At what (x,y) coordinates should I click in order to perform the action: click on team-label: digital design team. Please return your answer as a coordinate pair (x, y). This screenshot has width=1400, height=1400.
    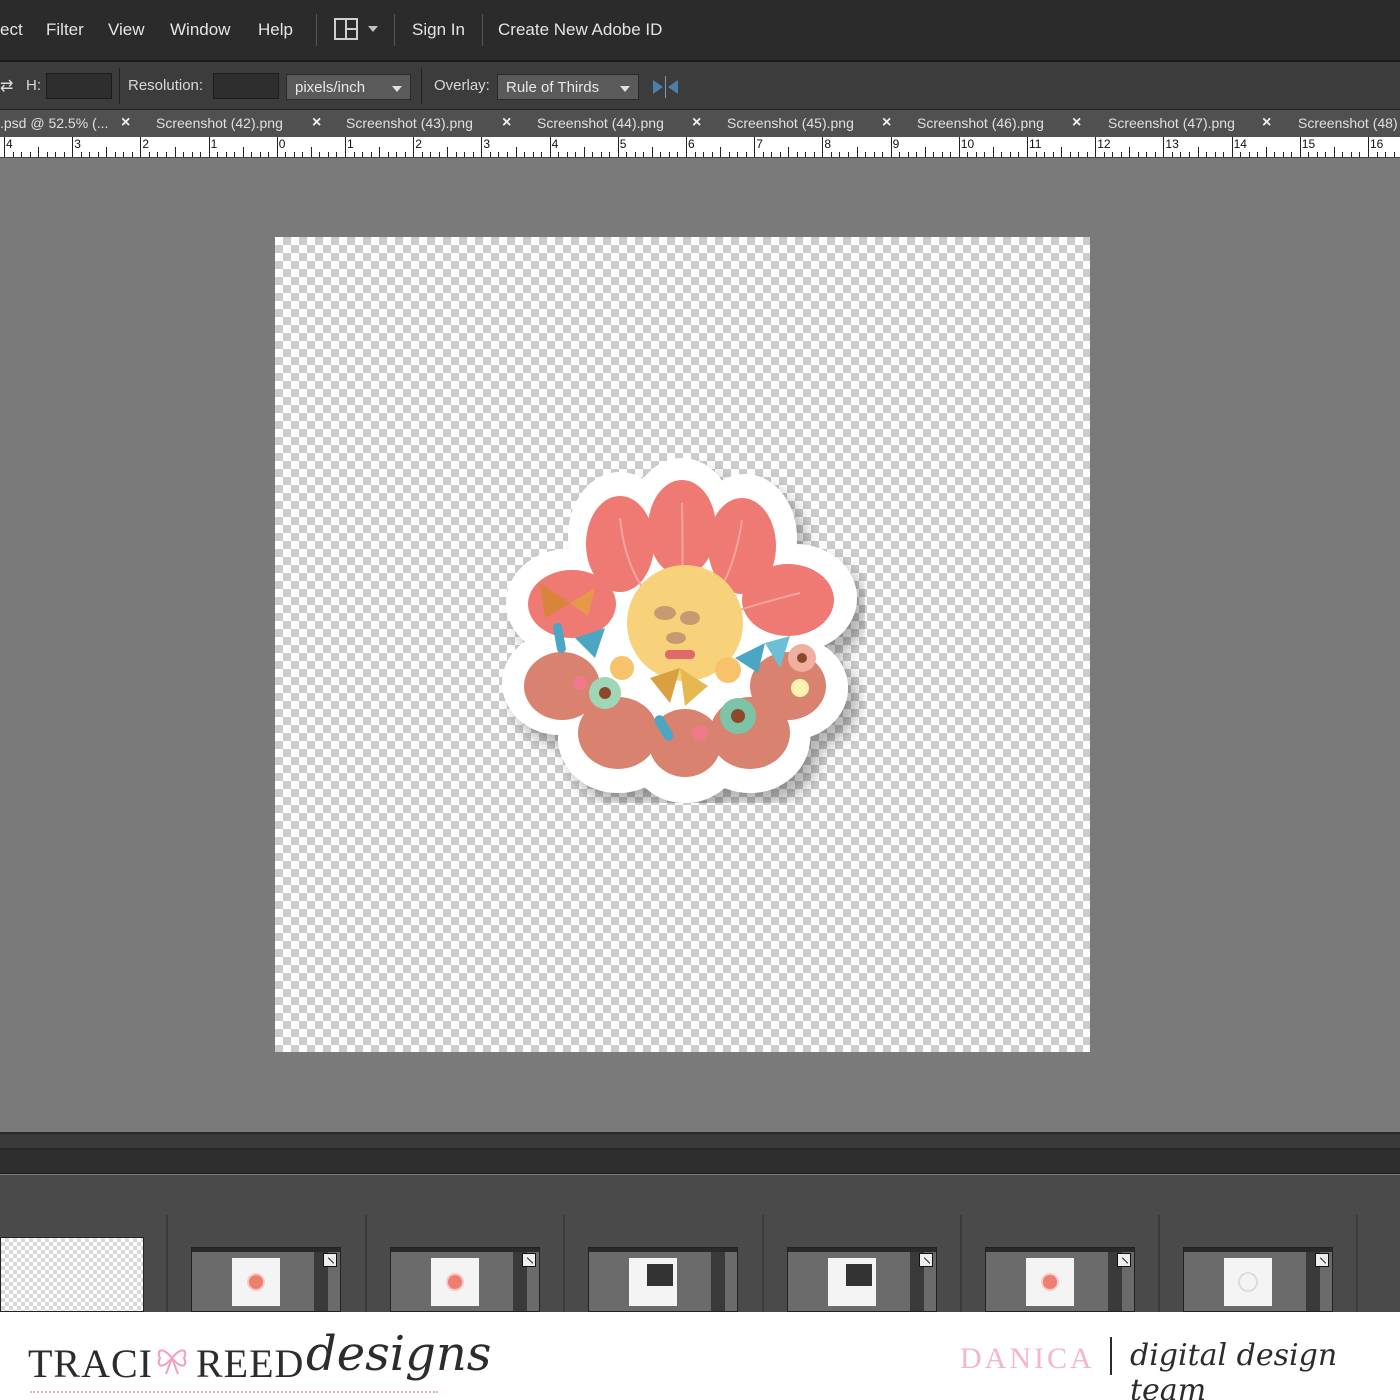
    Looking at the image, I should click on (1234, 1369).